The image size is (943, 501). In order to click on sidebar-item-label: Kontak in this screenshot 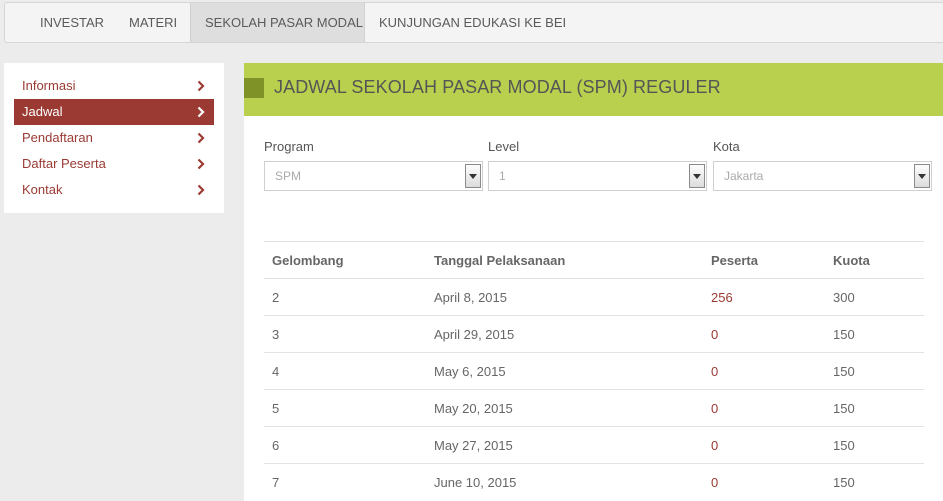, I will do `click(42, 189)`.